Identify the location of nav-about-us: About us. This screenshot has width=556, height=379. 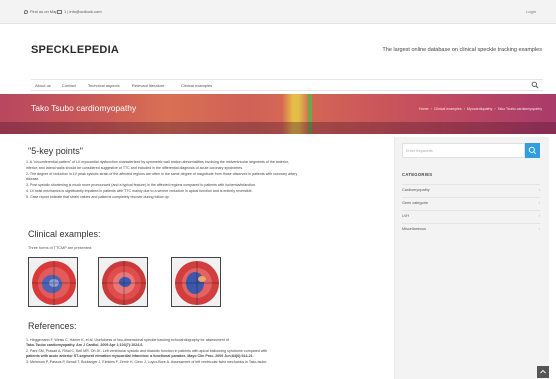
(43, 85).